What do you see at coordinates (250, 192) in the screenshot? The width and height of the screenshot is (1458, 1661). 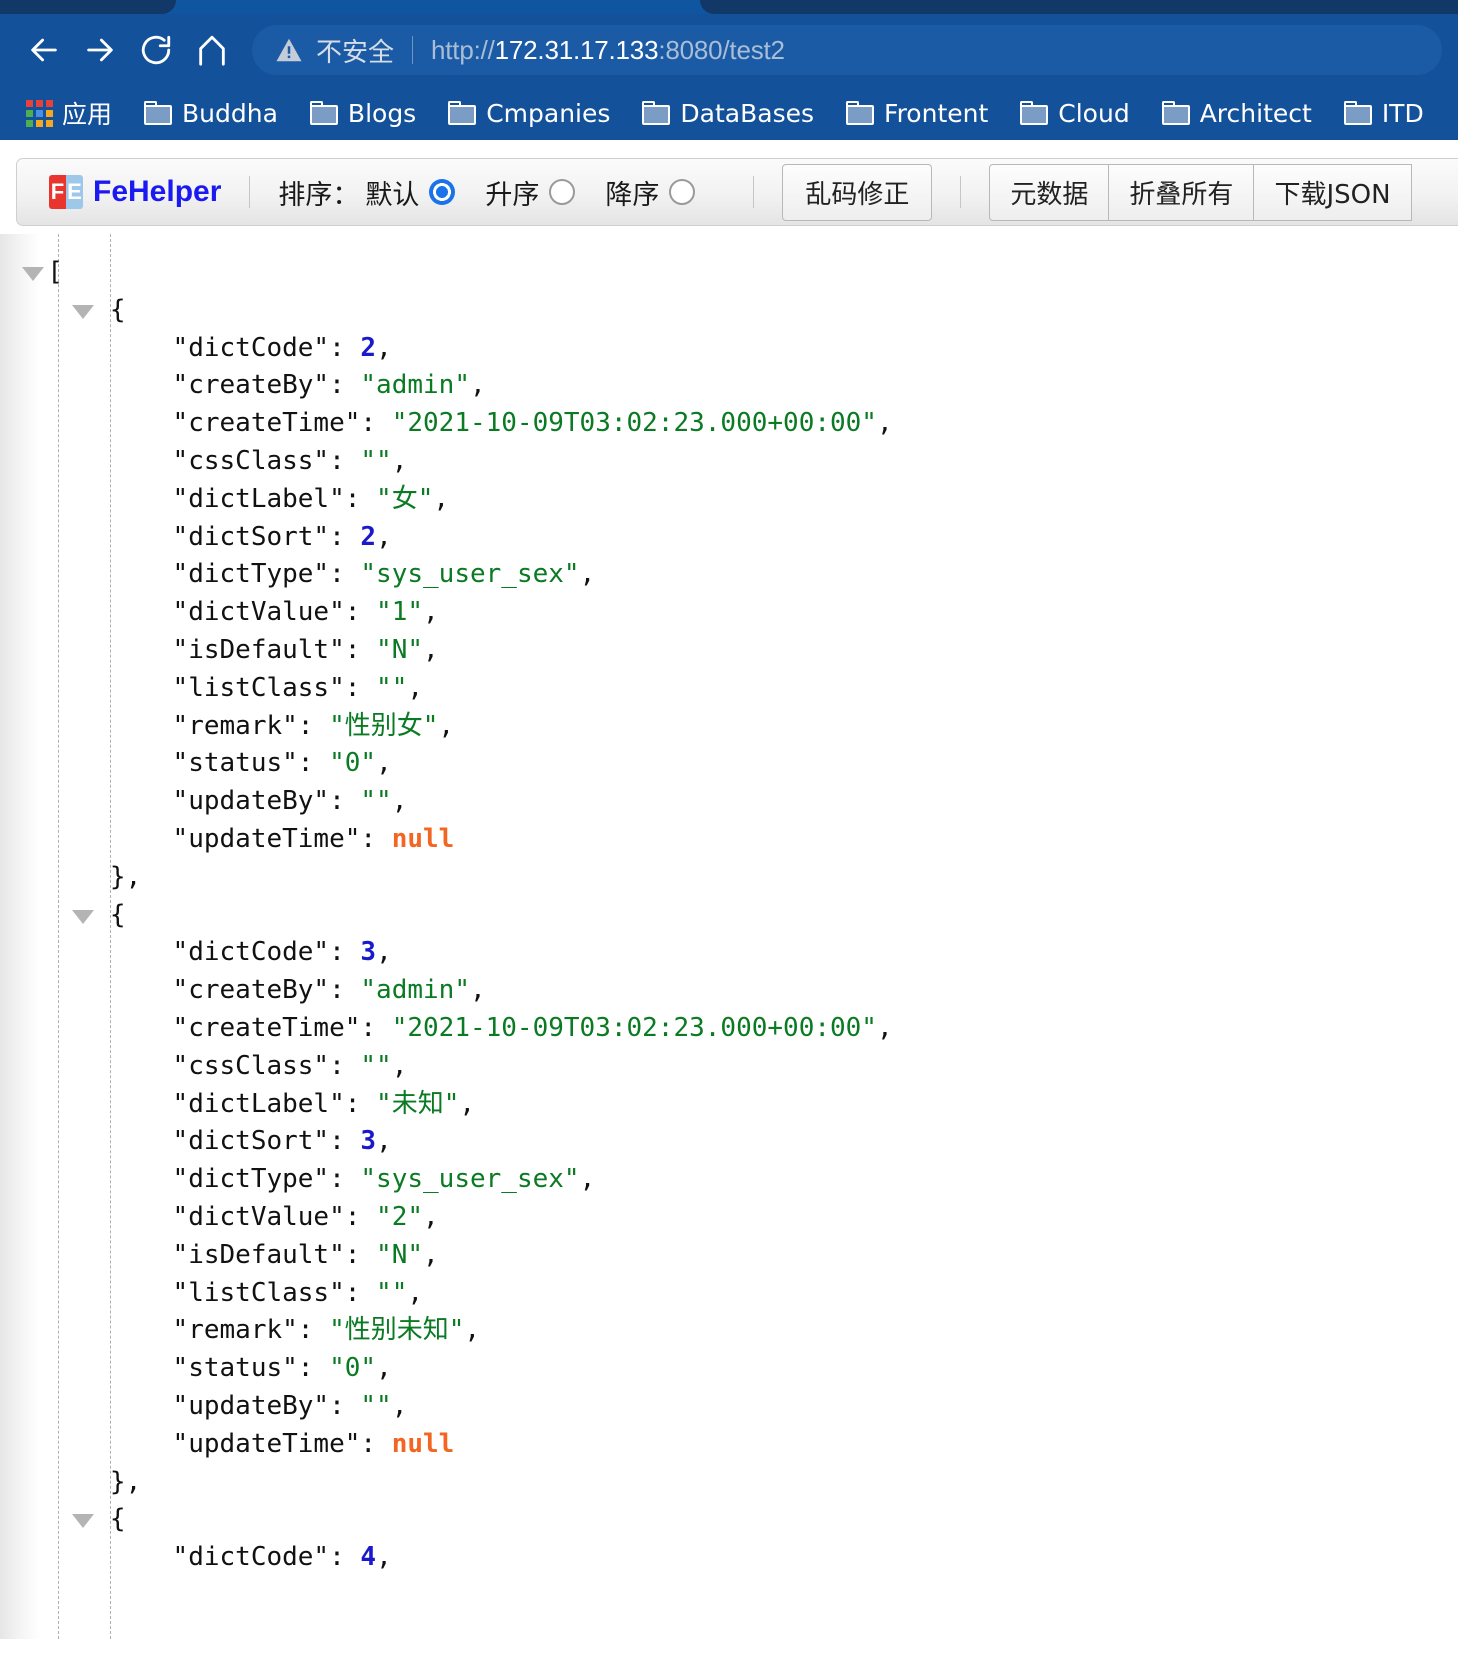 I see `toolbar-divider` at bounding box center [250, 192].